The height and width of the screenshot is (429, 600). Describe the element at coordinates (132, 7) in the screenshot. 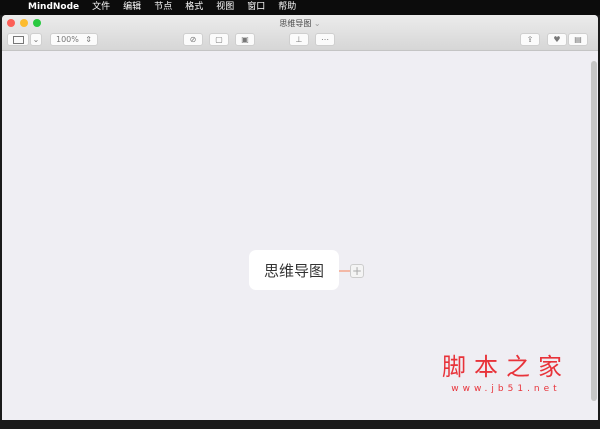

I see `menu-edit: 编辑` at that location.